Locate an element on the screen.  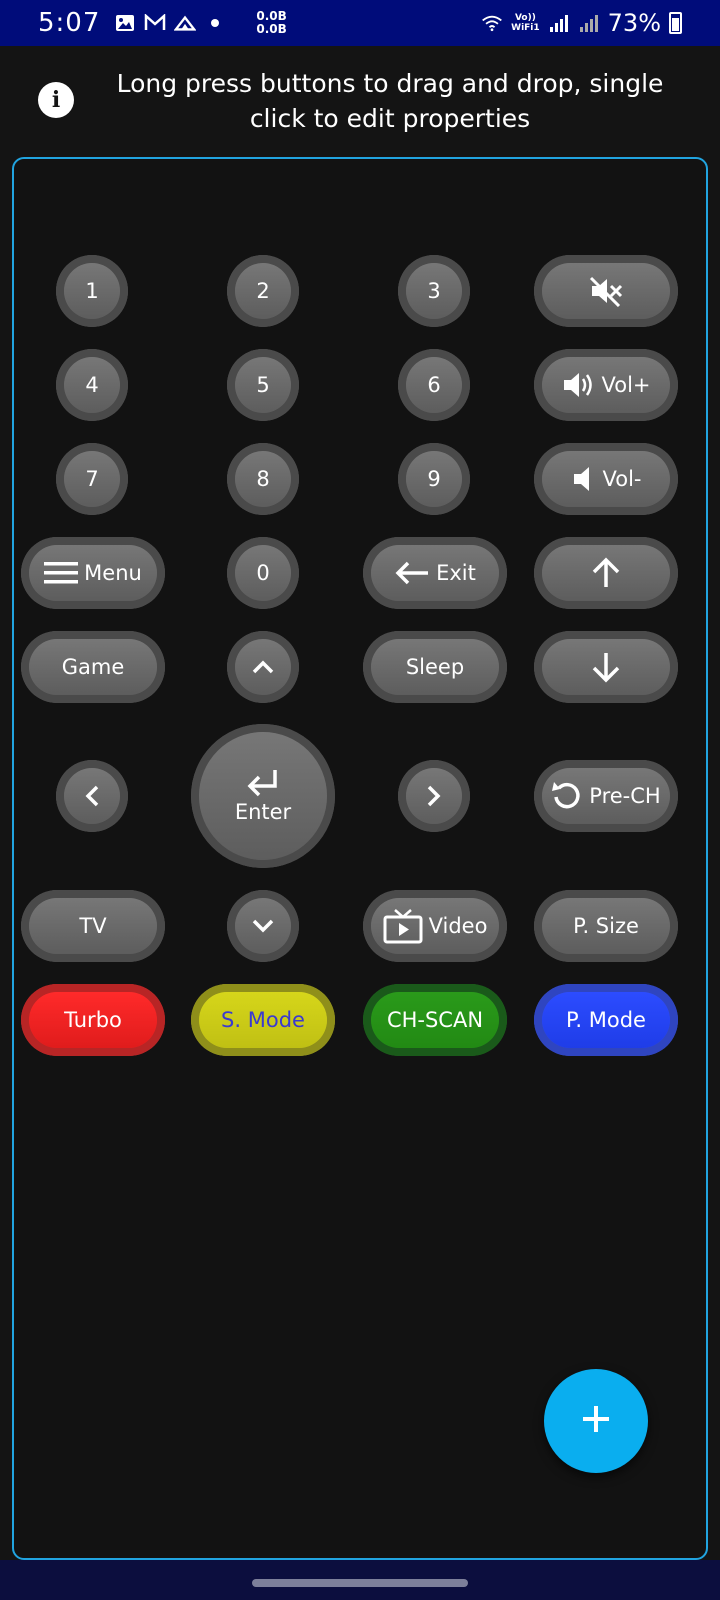
system-nav-bar is located at coordinates (360, 1580).